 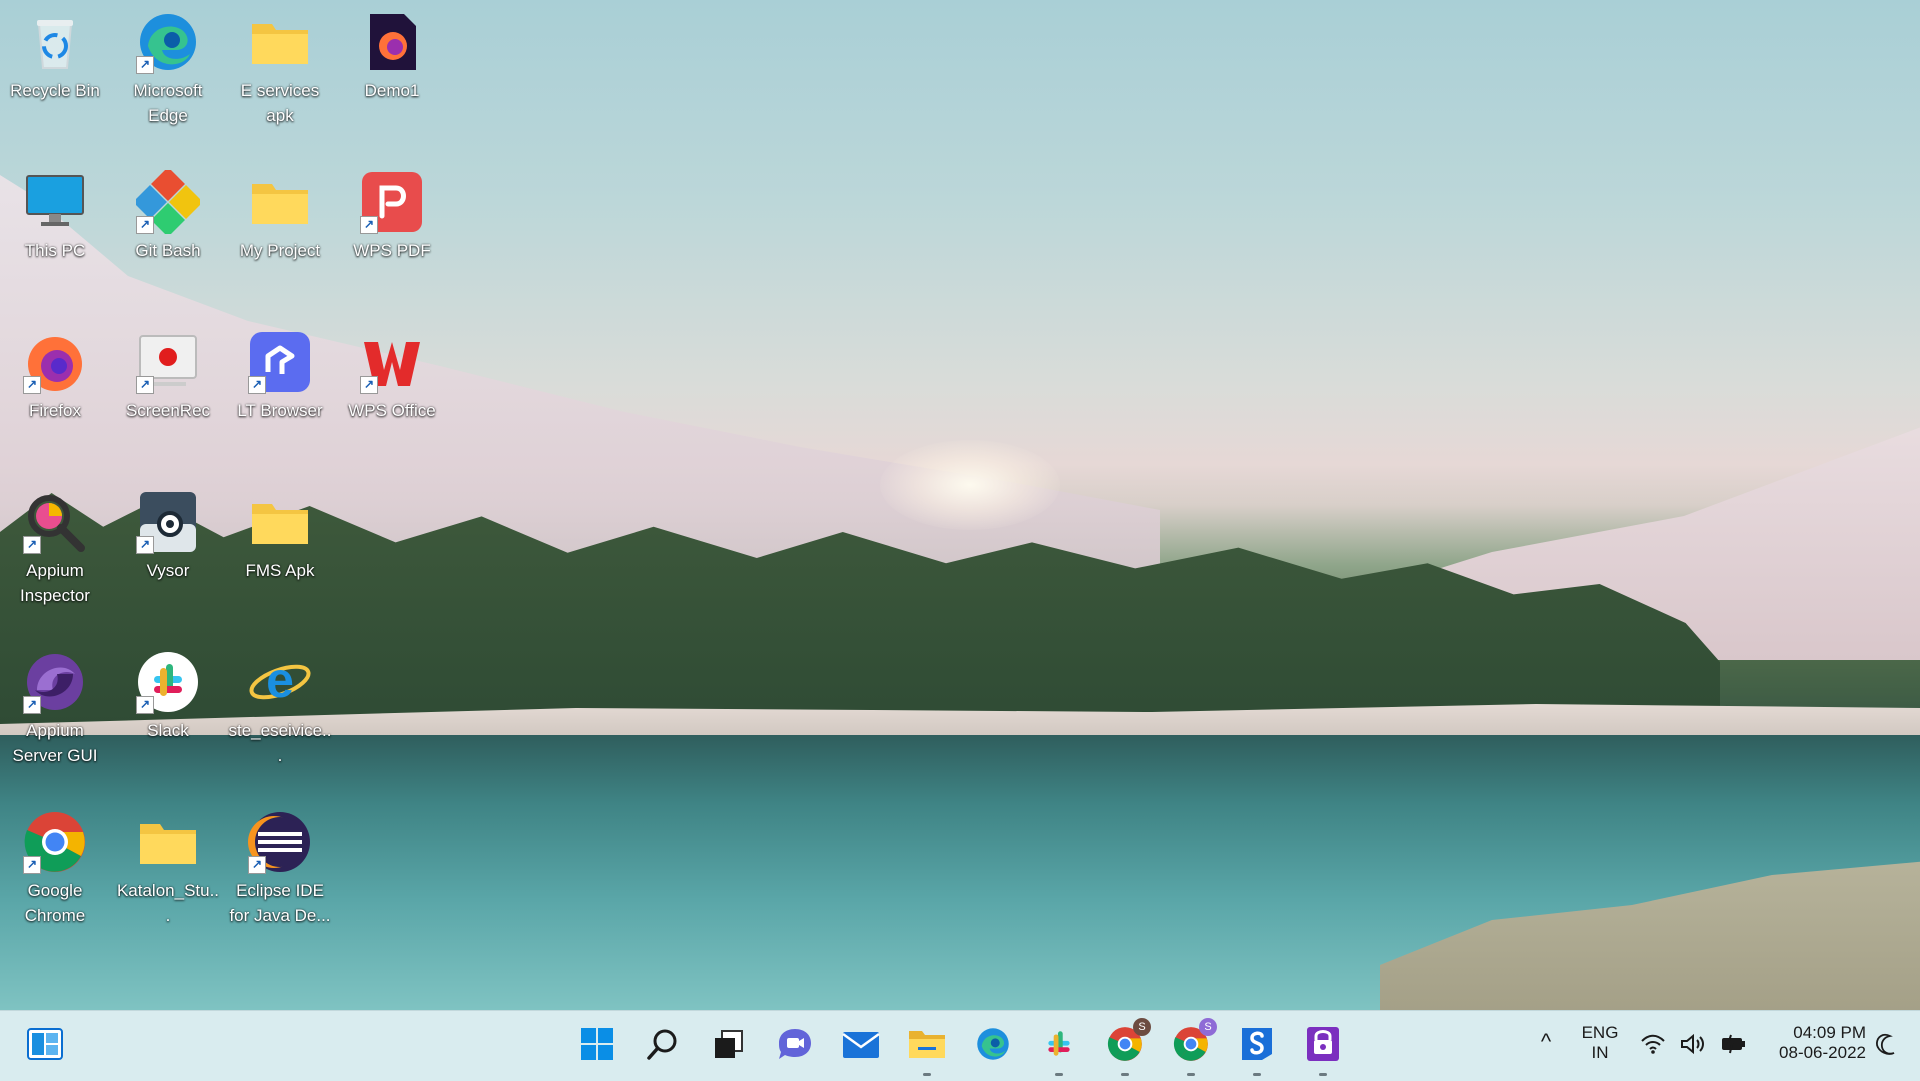 I want to click on desktop-icon-microsoft-edge: ↗ Microsoft Edge, so click(x=168, y=66).